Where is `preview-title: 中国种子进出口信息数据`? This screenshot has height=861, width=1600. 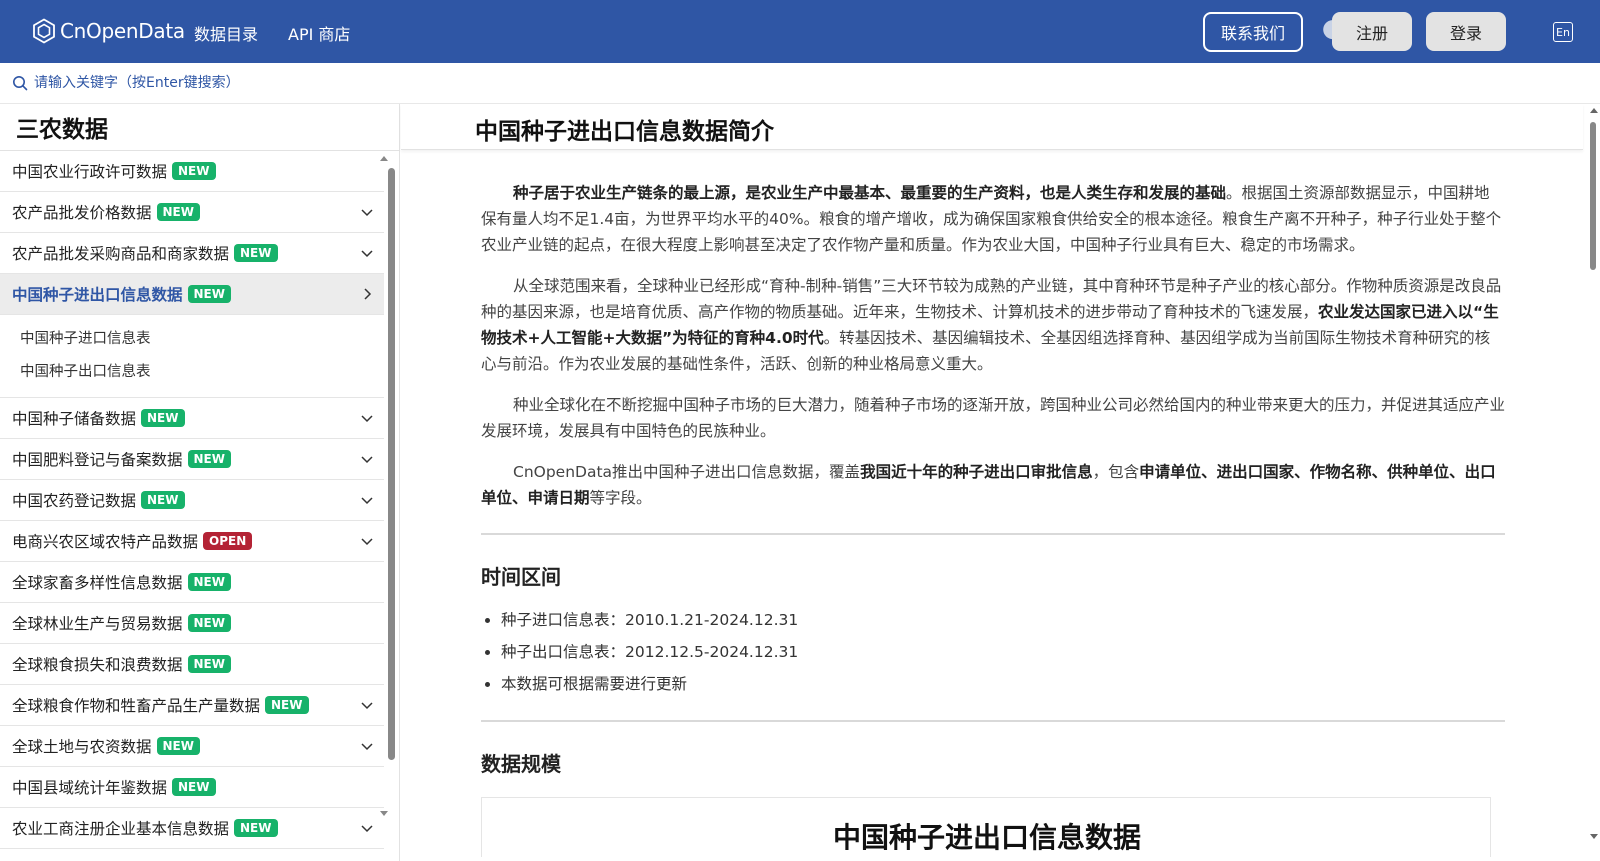
preview-title: 中国种子进出口信息数据 is located at coordinates (986, 837).